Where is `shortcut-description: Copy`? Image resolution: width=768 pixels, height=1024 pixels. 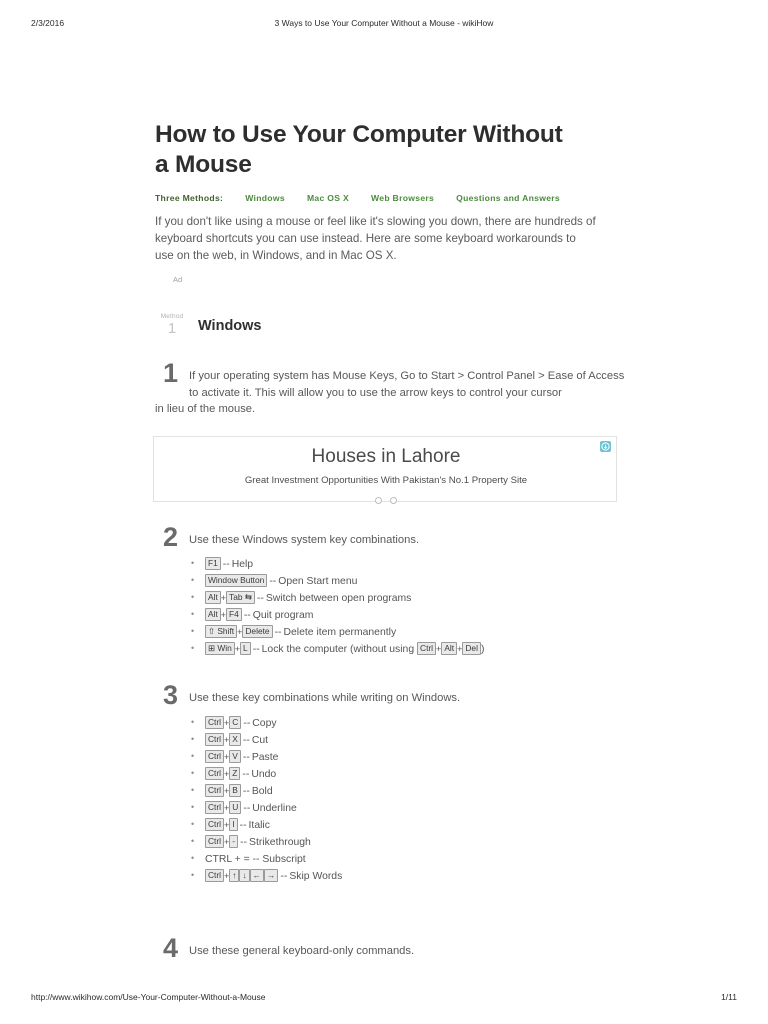
shortcut-description: Copy is located at coordinates (264, 723).